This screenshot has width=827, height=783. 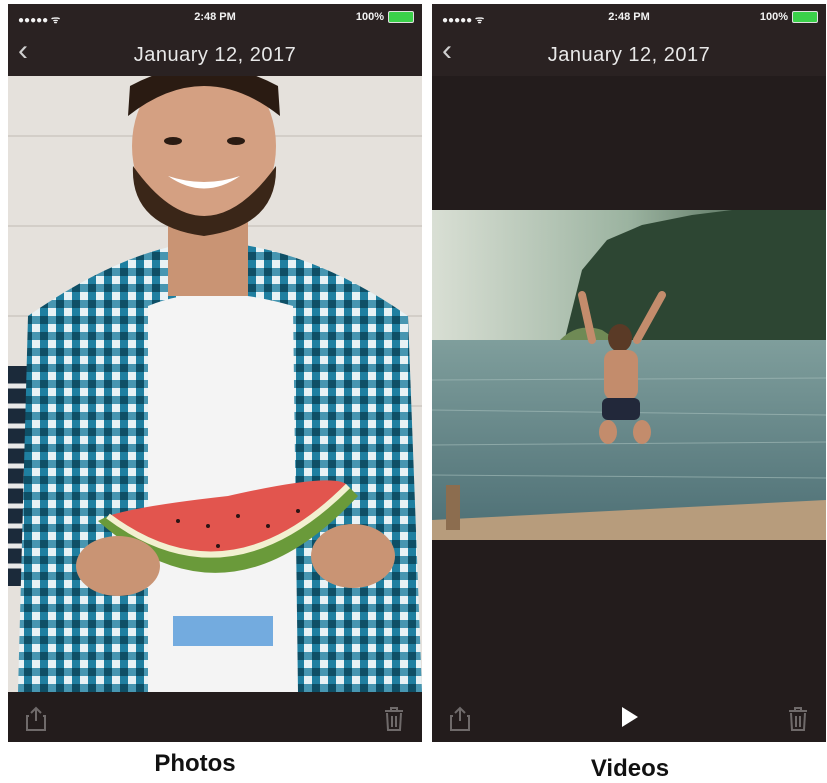 I want to click on photos-caption: Photos, so click(x=195, y=763).